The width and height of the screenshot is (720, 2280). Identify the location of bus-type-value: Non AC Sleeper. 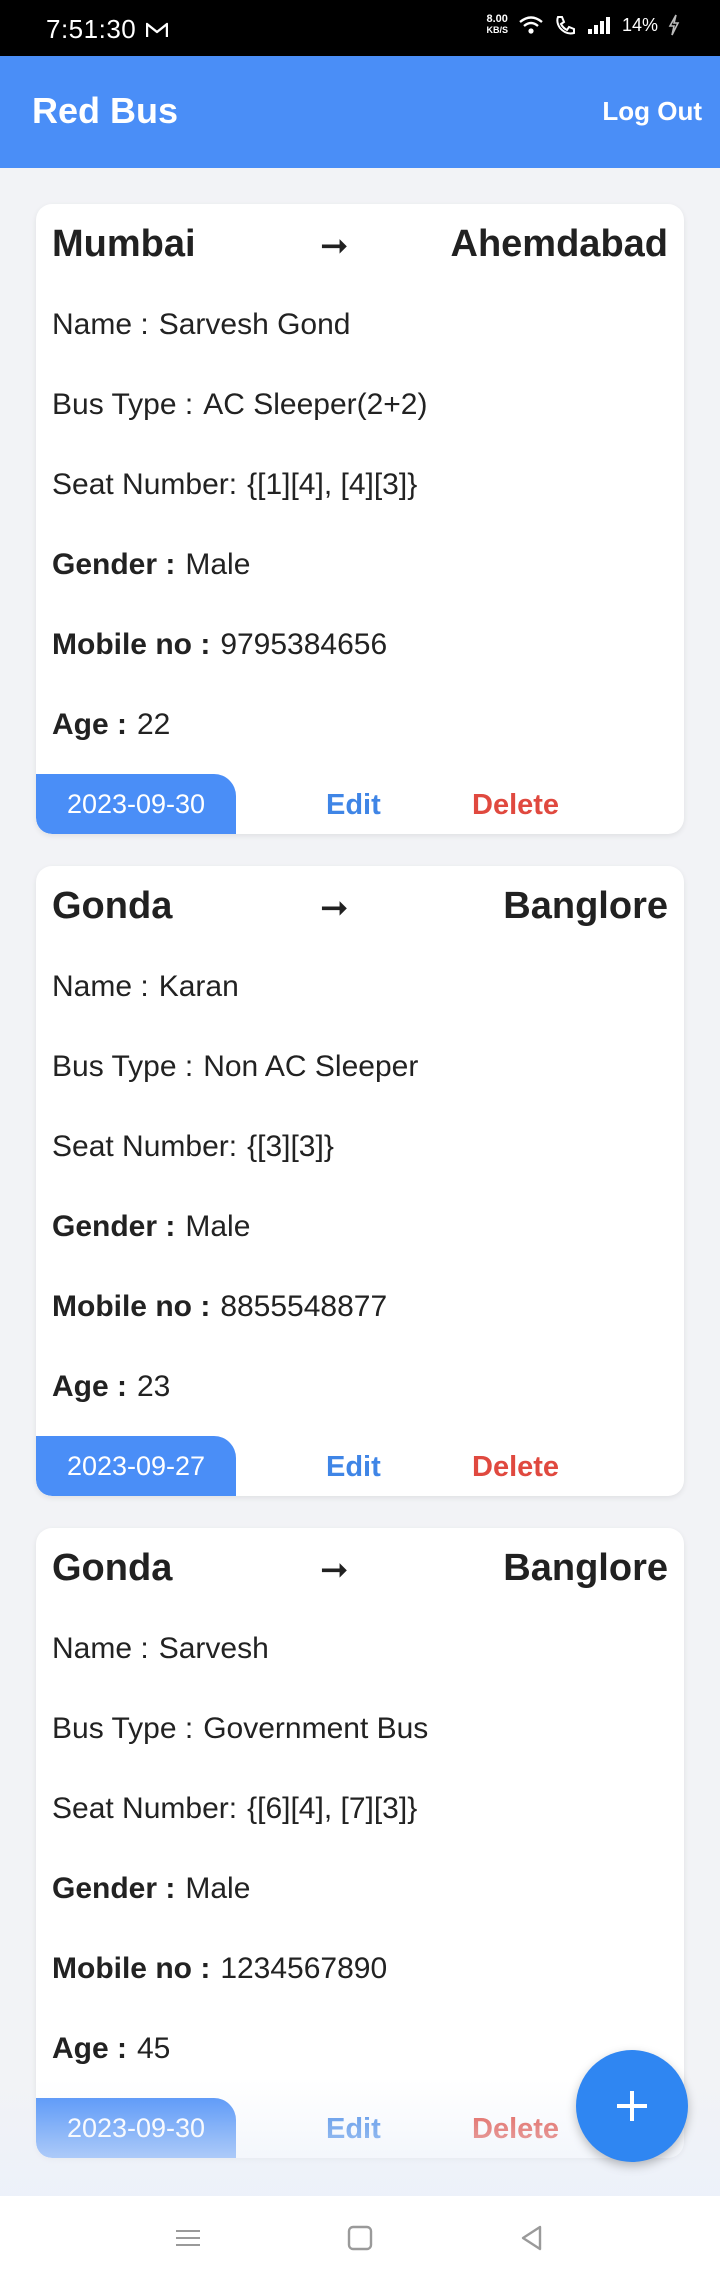
(311, 1066).